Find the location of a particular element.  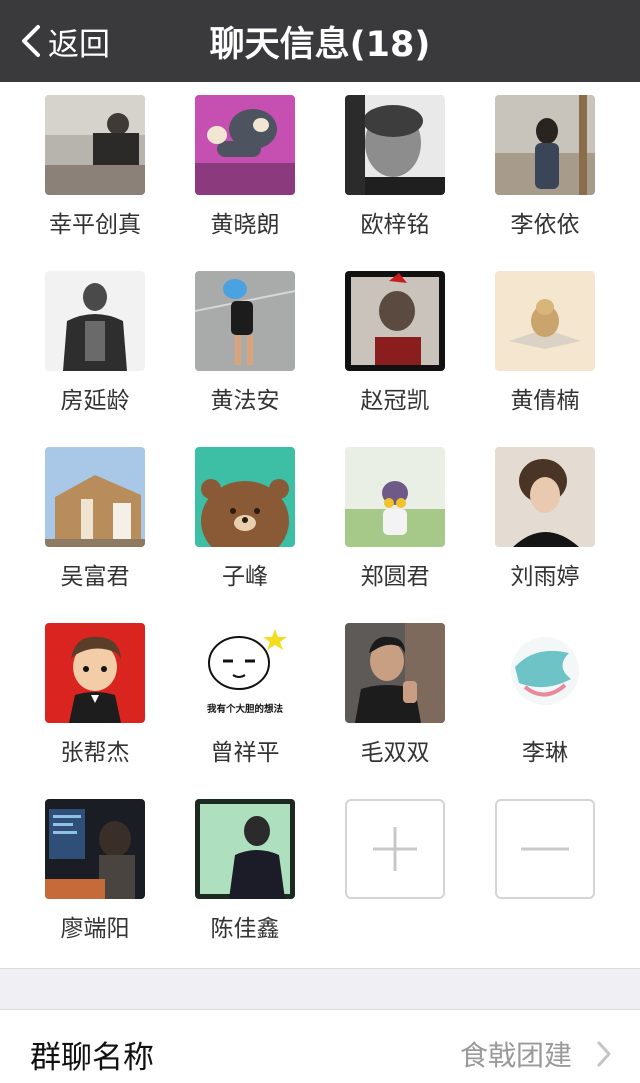

navbar: 返回 聊天信息(18) is located at coordinates (320, 41).